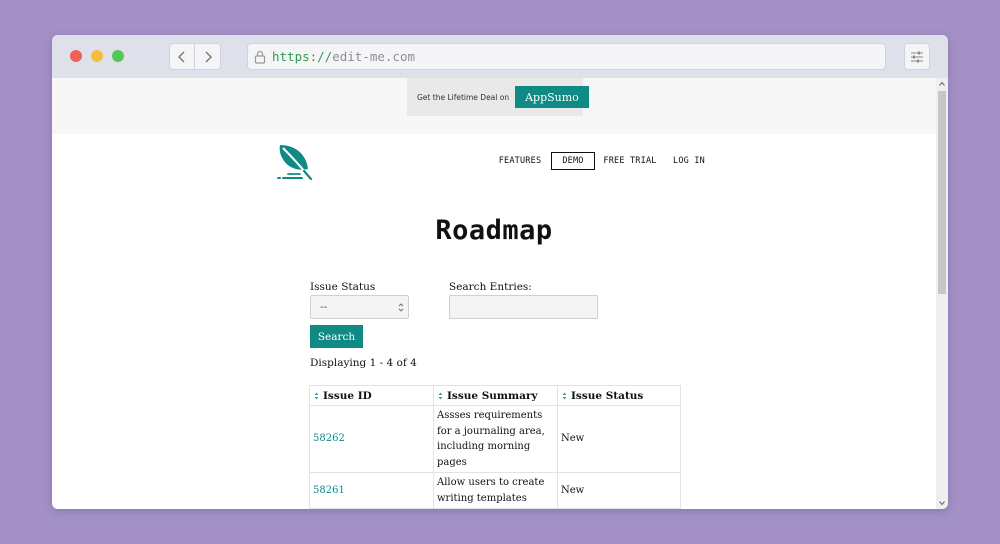  Describe the element at coordinates (260, 57) in the screenshot. I see `lock-icon` at that location.